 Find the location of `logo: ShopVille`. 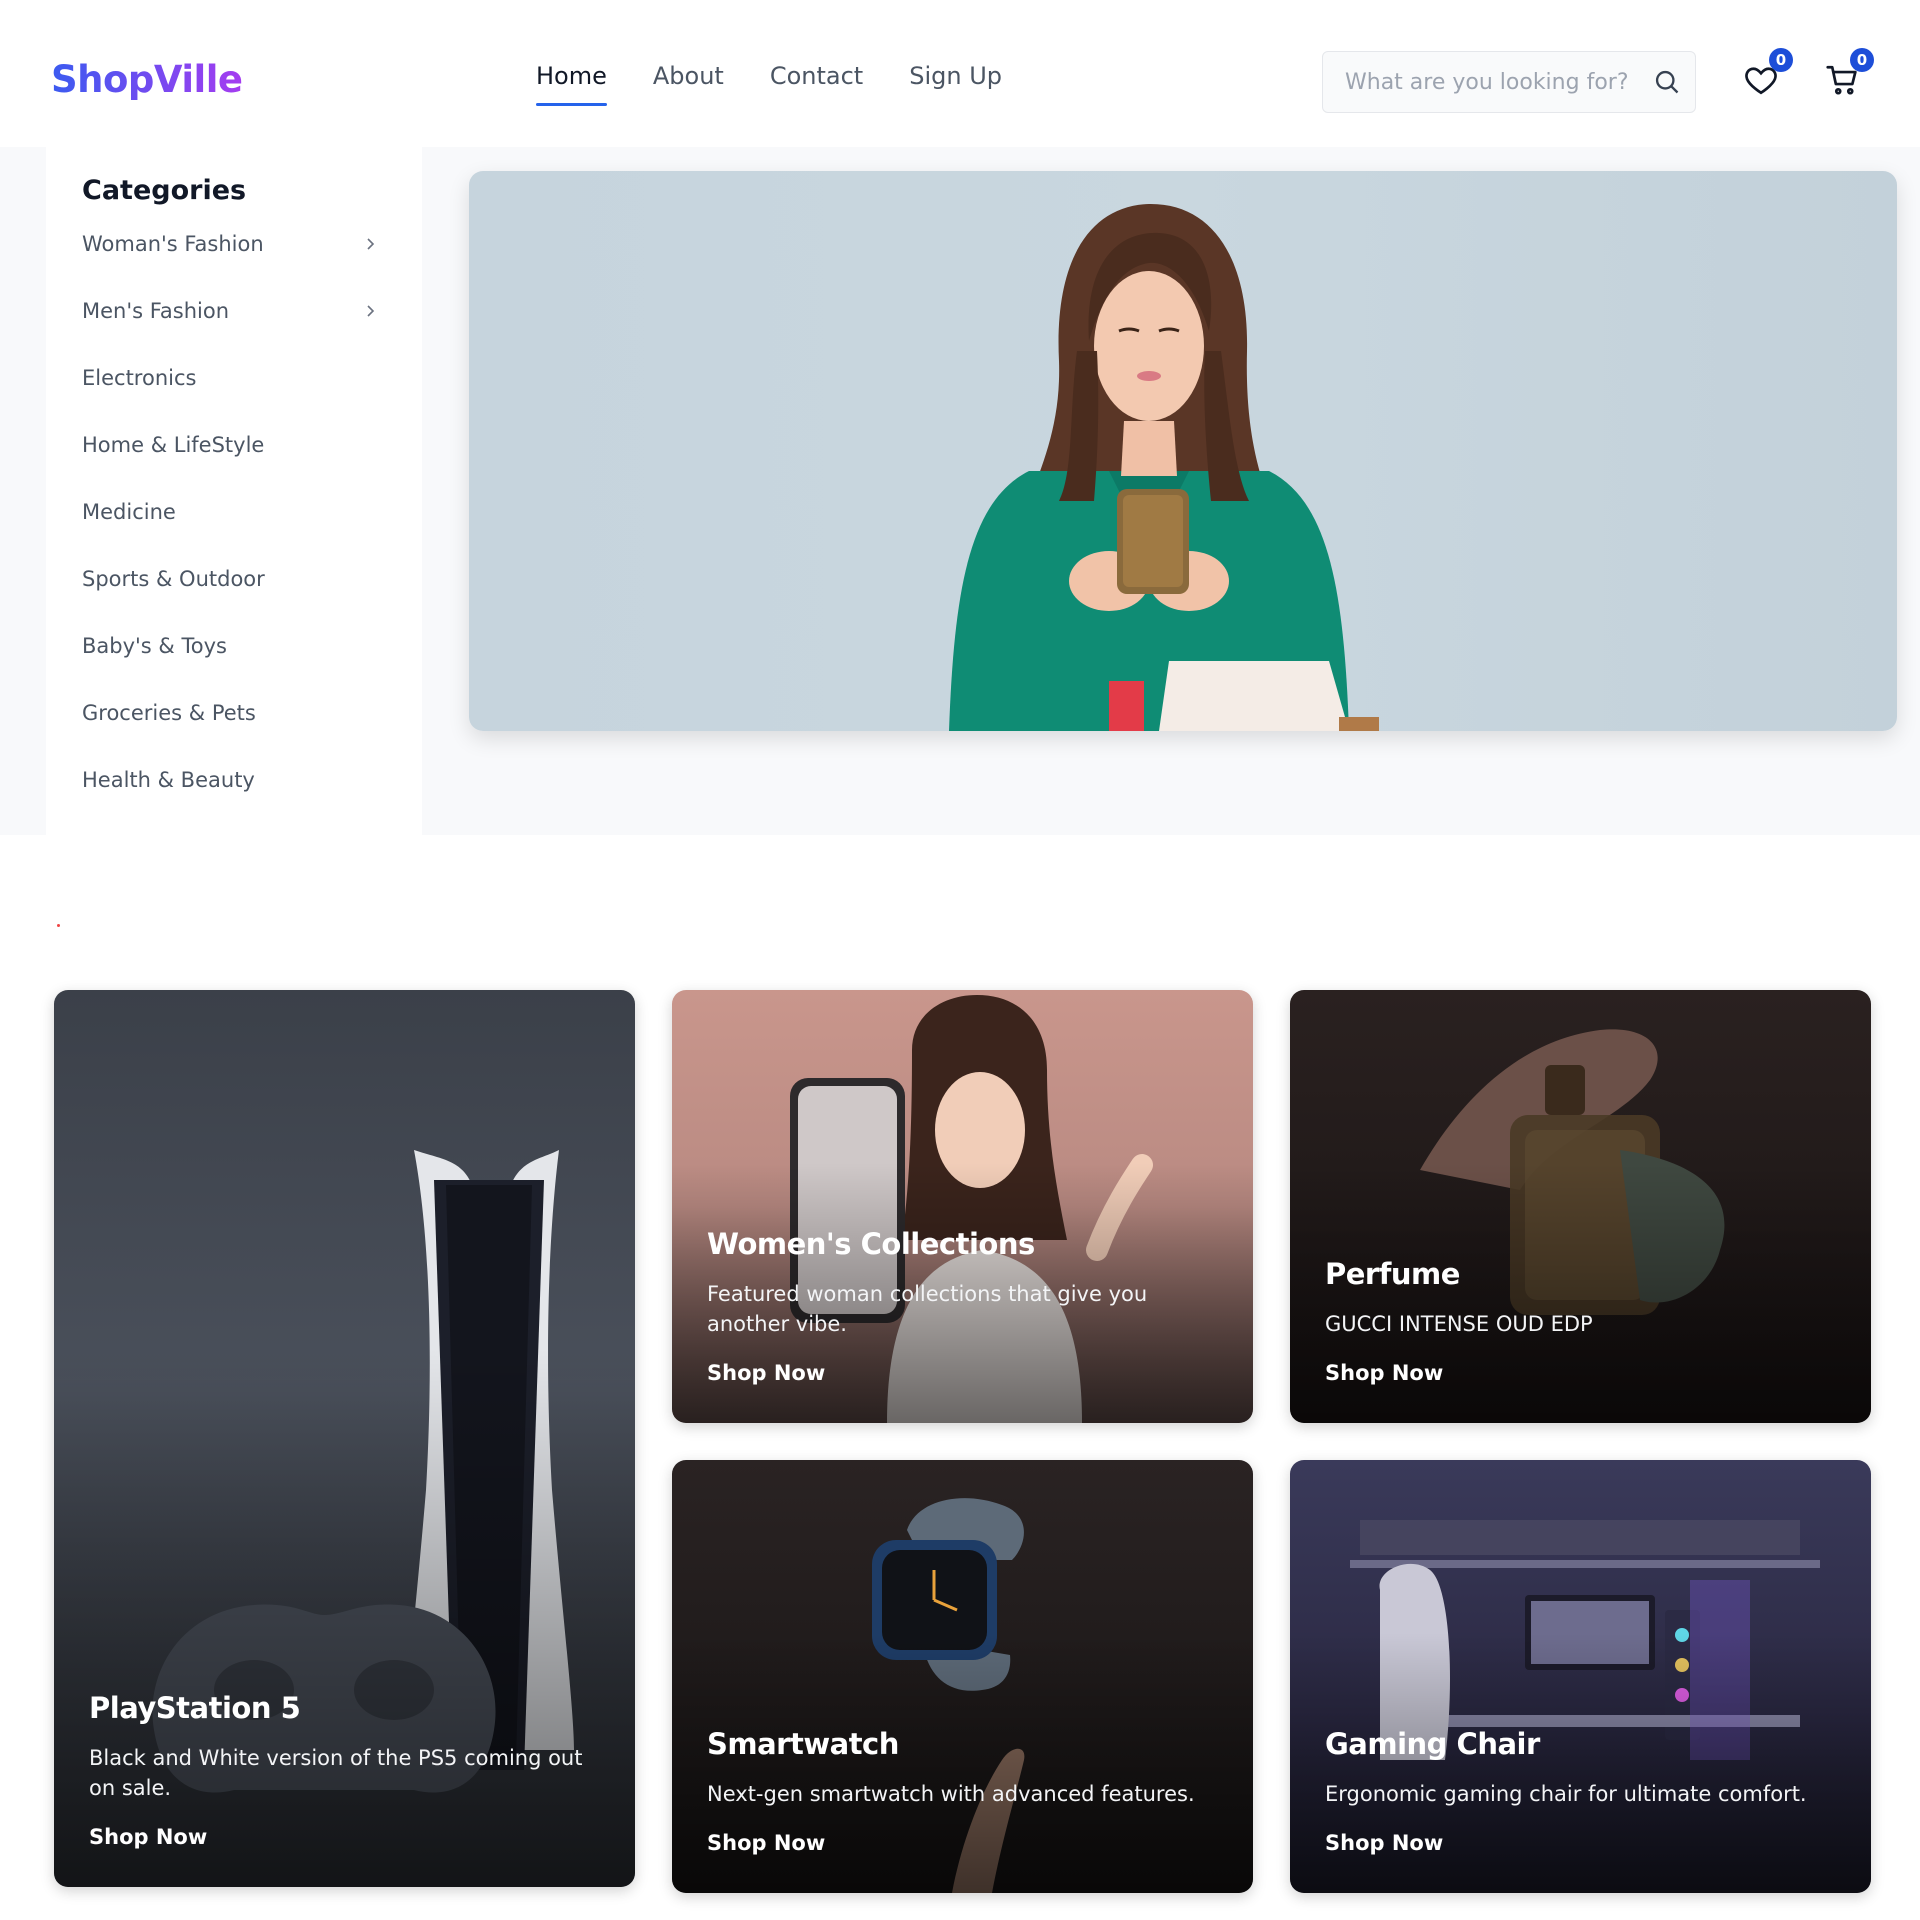

logo: ShopVille is located at coordinates (147, 79).